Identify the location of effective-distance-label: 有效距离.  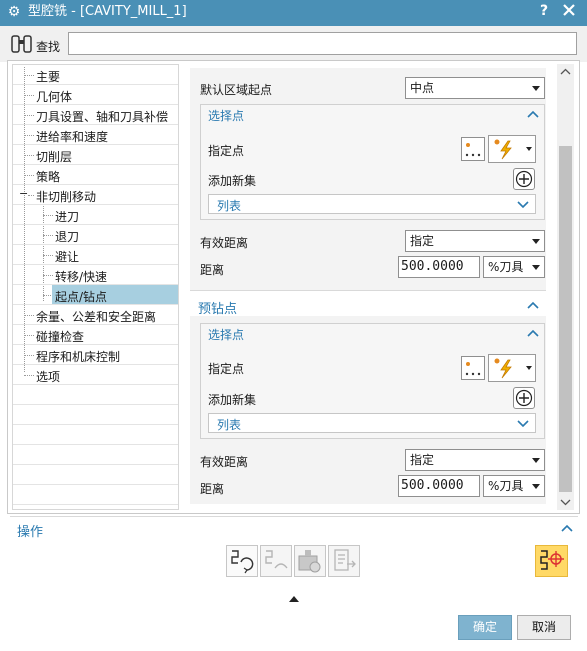
(224, 243).